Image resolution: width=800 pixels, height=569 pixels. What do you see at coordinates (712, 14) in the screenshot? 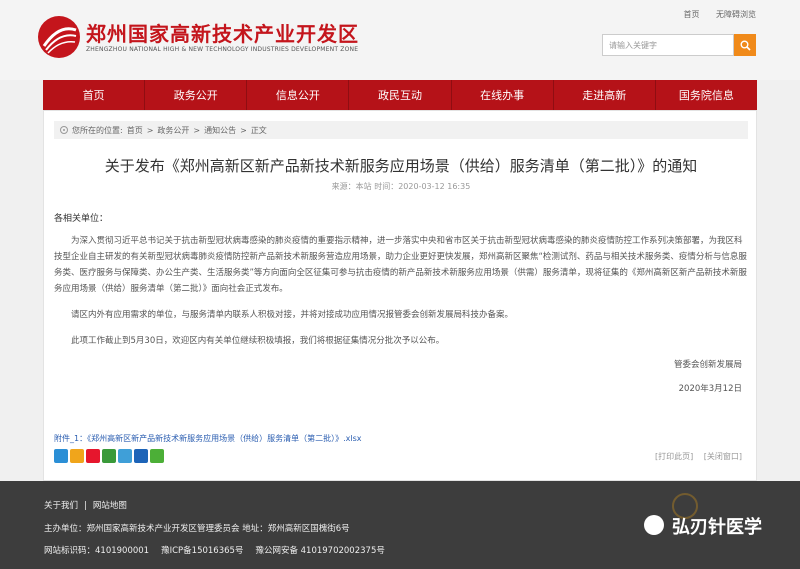
I see `top-links: 首页 无障碍浏览` at bounding box center [712, 14].